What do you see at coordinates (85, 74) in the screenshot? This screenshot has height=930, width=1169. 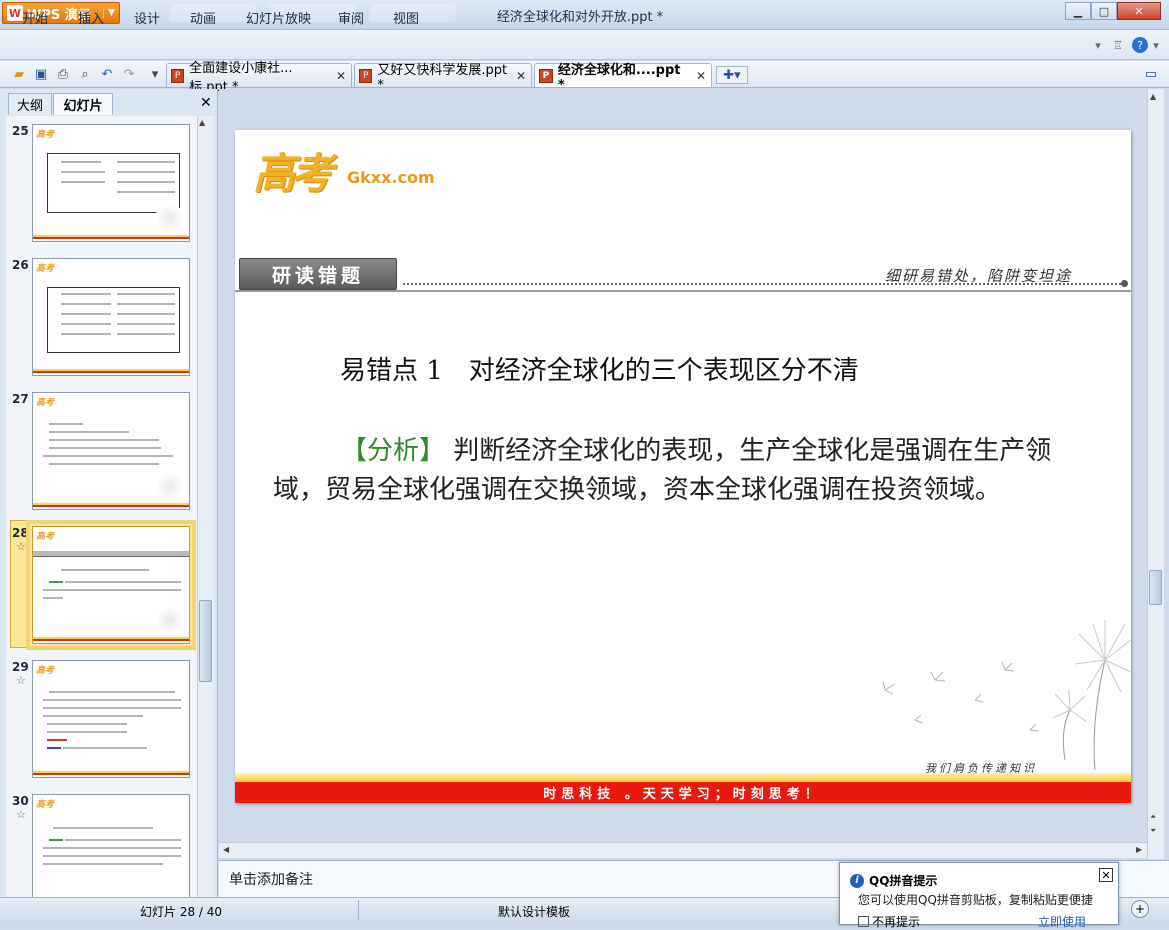 I see `print-preview-icon: ⌕` at bounding box center [85, 74].